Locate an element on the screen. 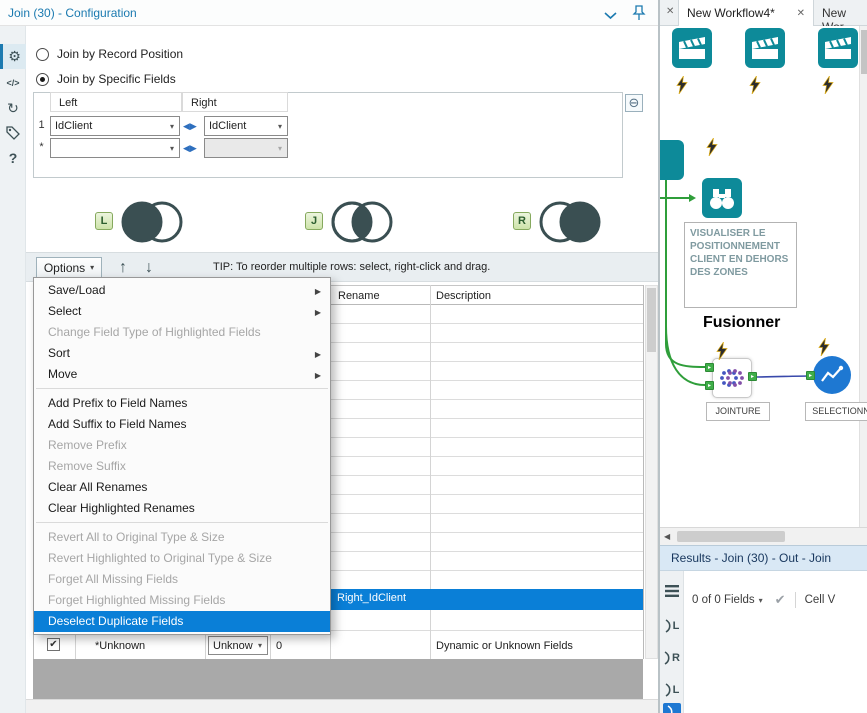 The width and height of the screenshot is (867, 713). join-output-anchor: ▸ is located at coordinates (752, 376).